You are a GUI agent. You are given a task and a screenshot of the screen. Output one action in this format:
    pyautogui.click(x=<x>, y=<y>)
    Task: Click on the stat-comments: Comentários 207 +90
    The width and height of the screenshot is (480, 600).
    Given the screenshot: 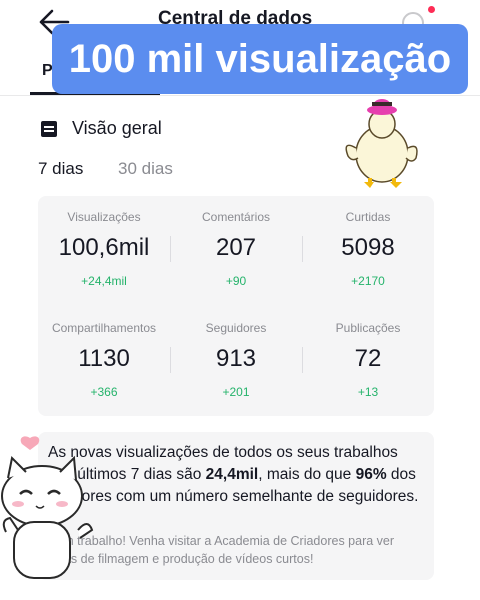 What is the action you would take?
    pyautogui.click(x=236, y=249)
    